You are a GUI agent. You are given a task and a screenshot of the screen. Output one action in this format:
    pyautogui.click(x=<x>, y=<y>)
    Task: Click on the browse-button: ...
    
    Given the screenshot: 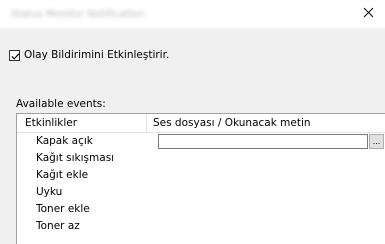 What is the action you would take?
    pyautogui.click(x=376, y=141)
    